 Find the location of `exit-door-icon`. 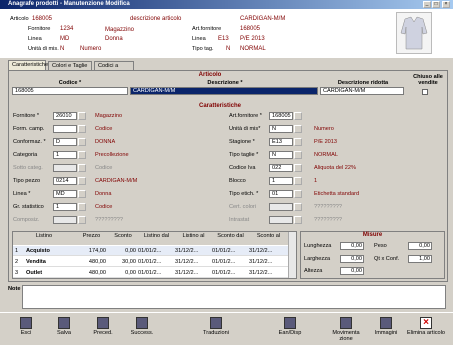

exit-door-icon is located at coordinates (26, 323).